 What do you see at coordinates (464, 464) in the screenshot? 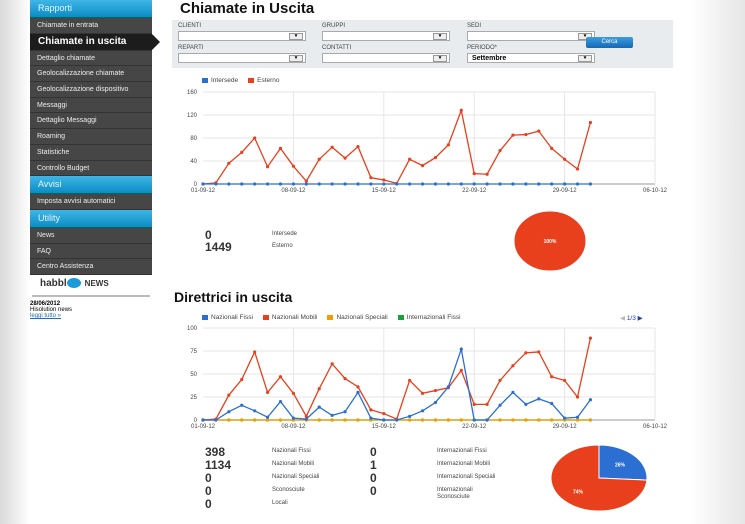
I see `stat-label: Internazionali Mobili` at bounding box center [464, 464].